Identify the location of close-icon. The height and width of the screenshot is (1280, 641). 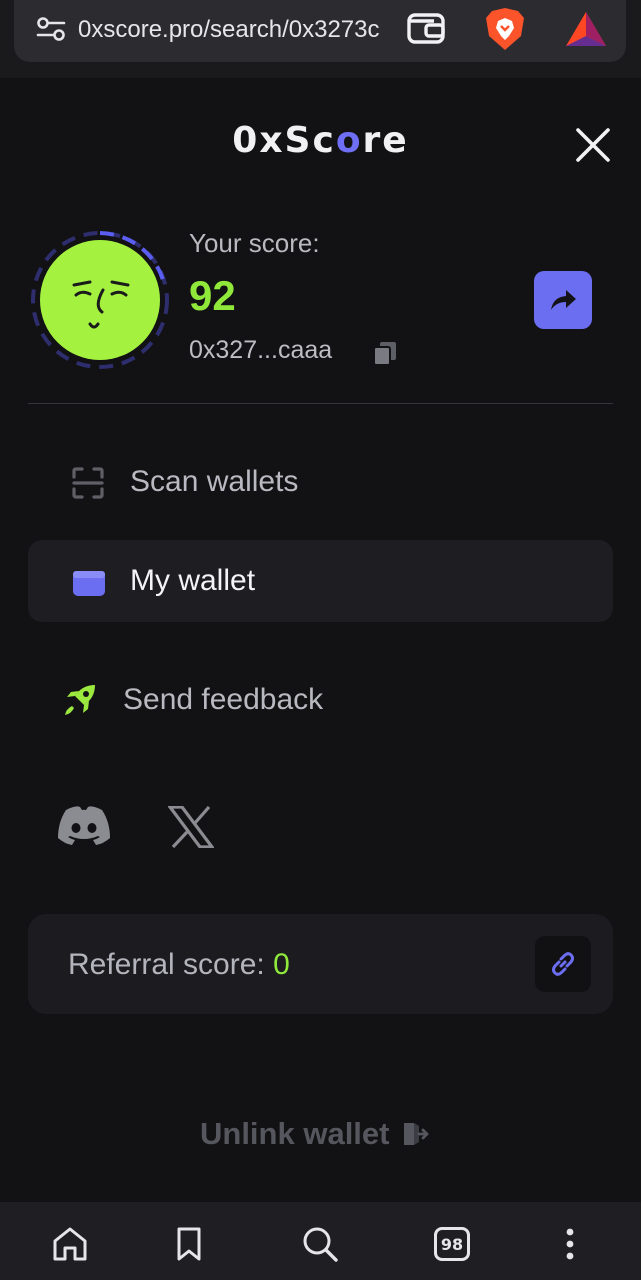
(593, 145).